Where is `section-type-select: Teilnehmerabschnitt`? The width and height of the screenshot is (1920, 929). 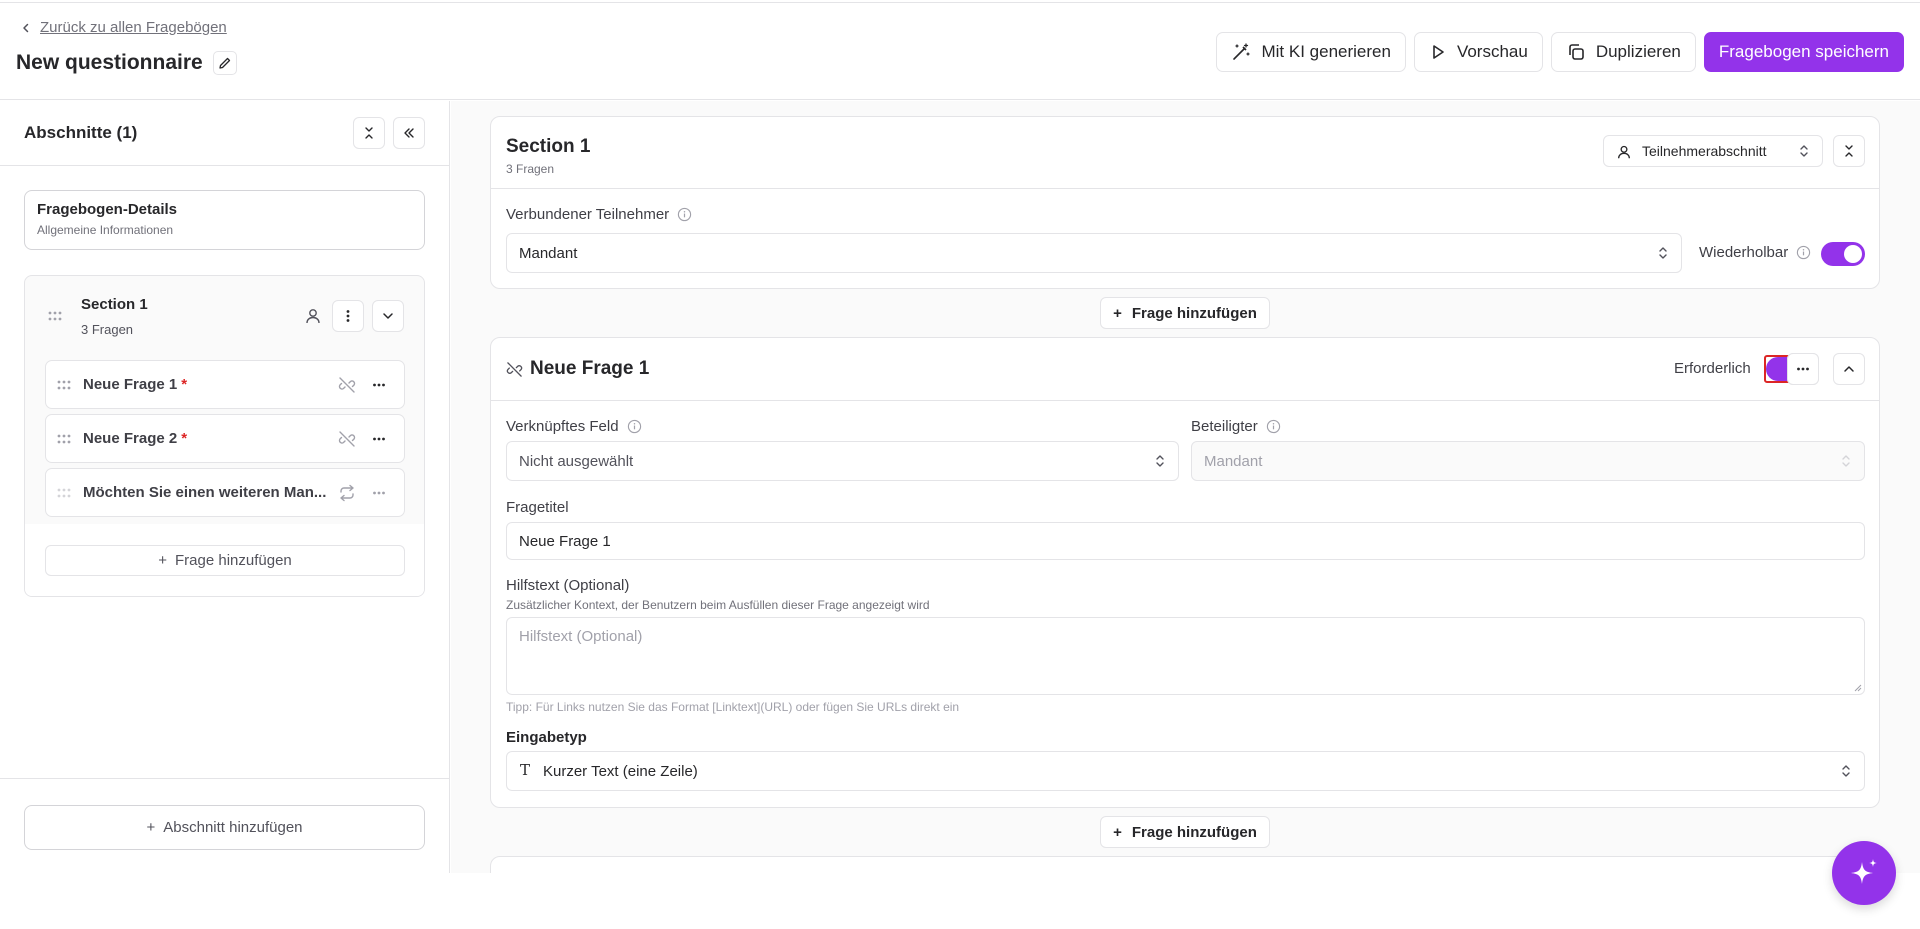
section-type-select: Teilnehmerabschnitt is located at coordinates (1713, 151).